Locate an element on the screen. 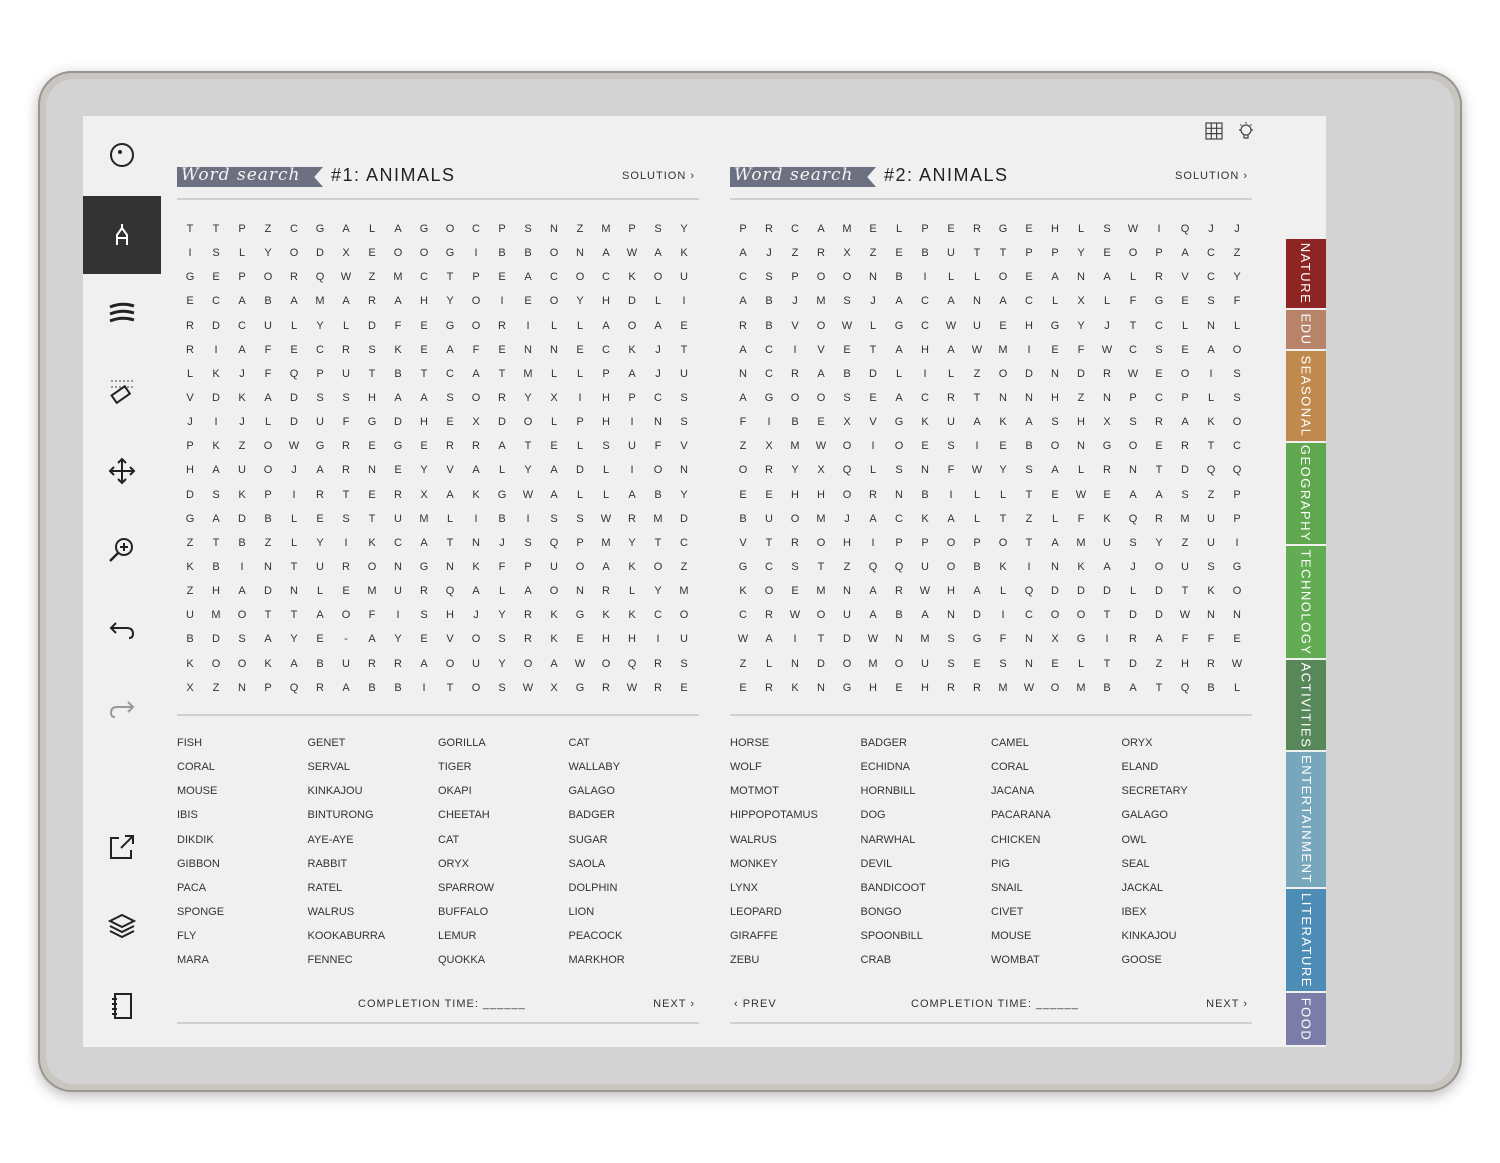 The width and height of the screenshot is (1500, 1163). grid-letter: Y is located at coordinates (684, 494).